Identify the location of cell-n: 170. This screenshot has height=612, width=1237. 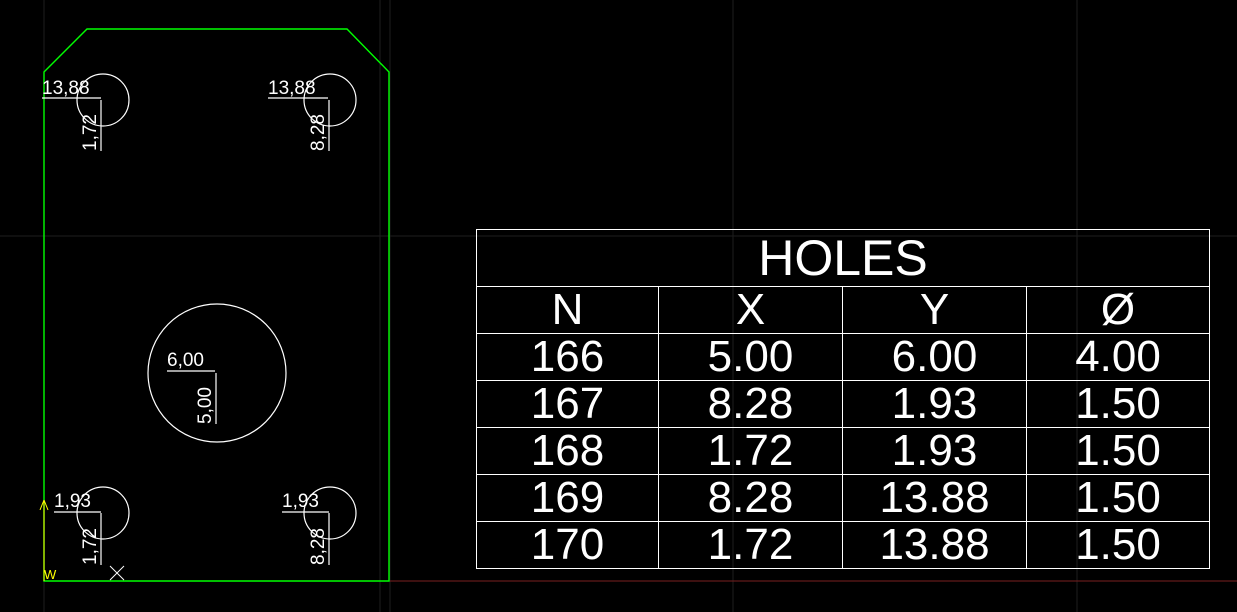
(567, 545).